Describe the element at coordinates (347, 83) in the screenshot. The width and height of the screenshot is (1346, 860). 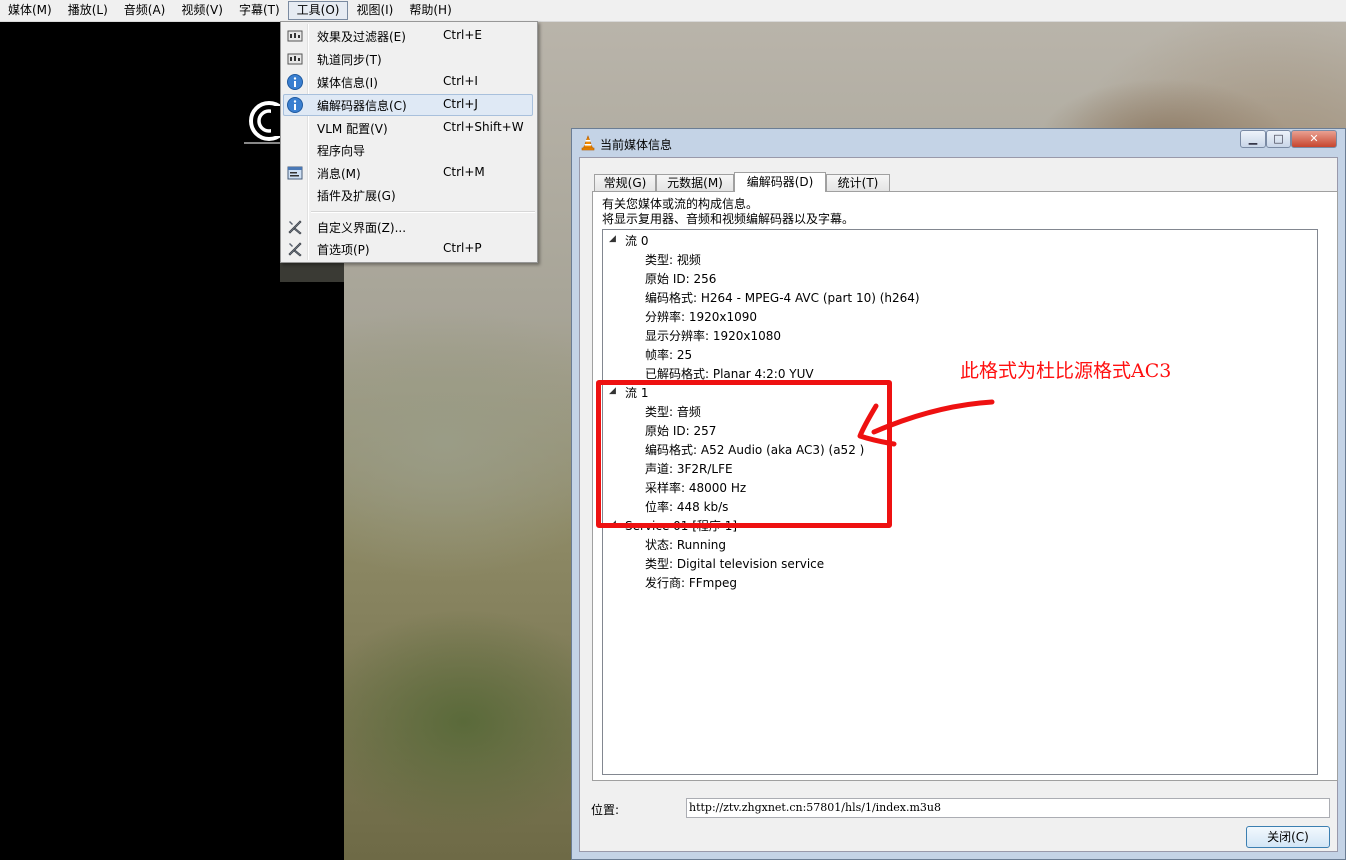
I see `menu-item-label: 媒体信息(I)` at that location.